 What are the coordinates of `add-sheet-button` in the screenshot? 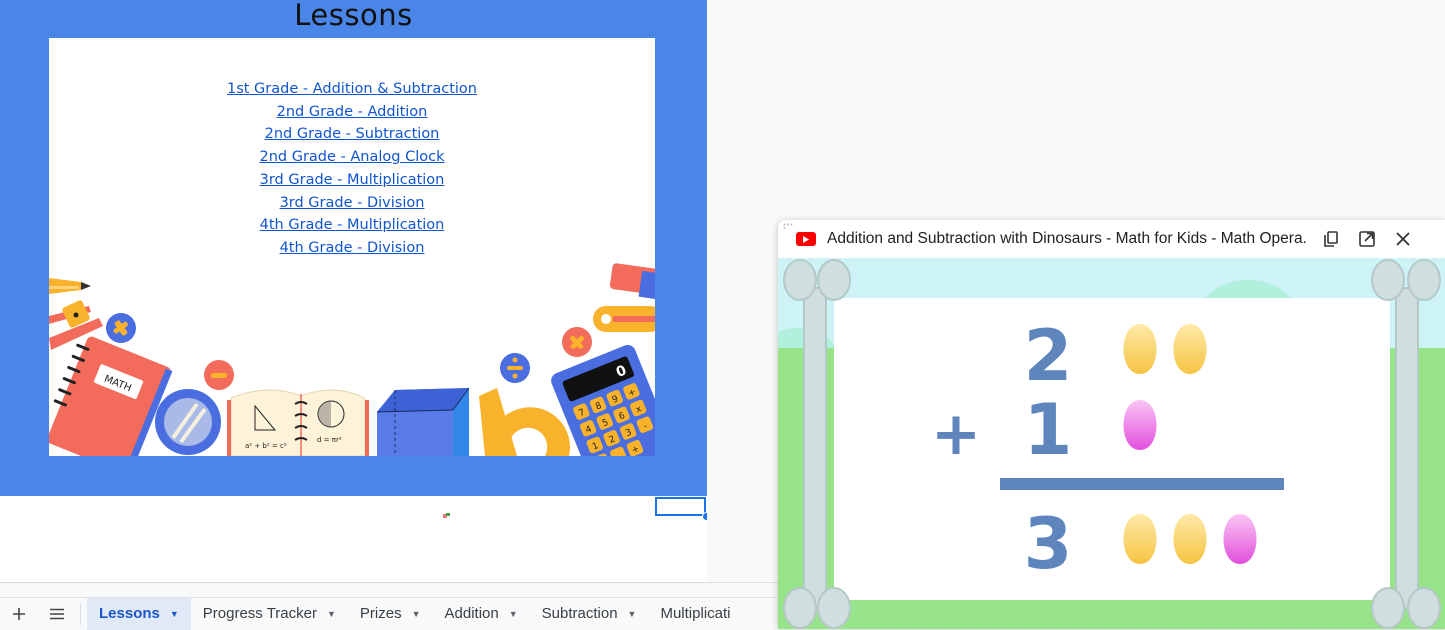 It's located at (19, 614).